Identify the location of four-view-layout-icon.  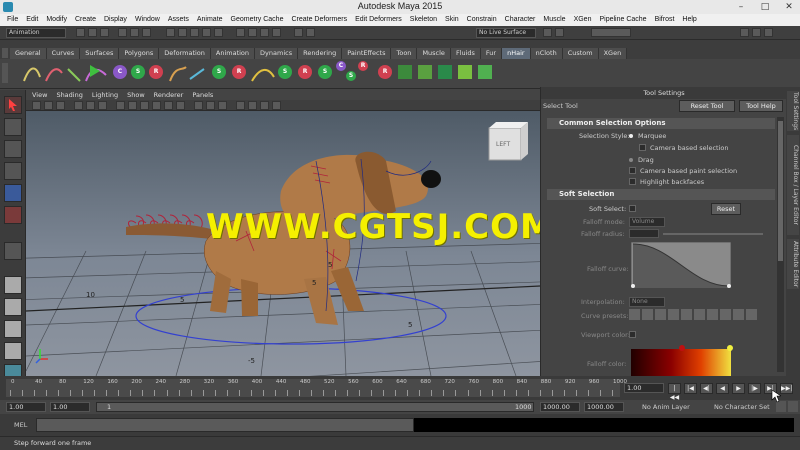
(13, 307).